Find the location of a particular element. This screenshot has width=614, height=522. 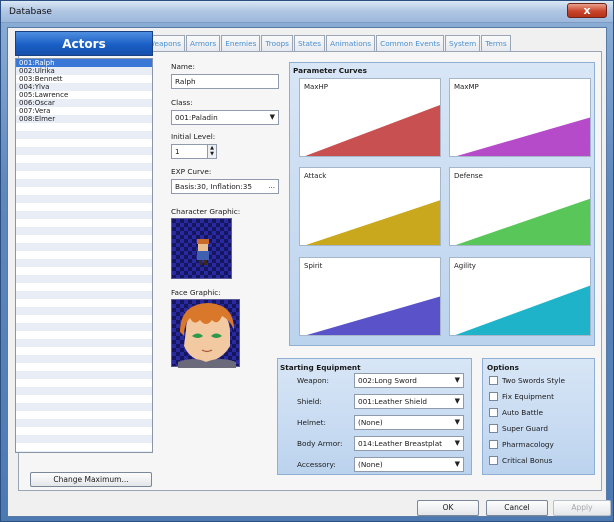

list-item: 002:Ulrika is located at coordinates (84, 71).